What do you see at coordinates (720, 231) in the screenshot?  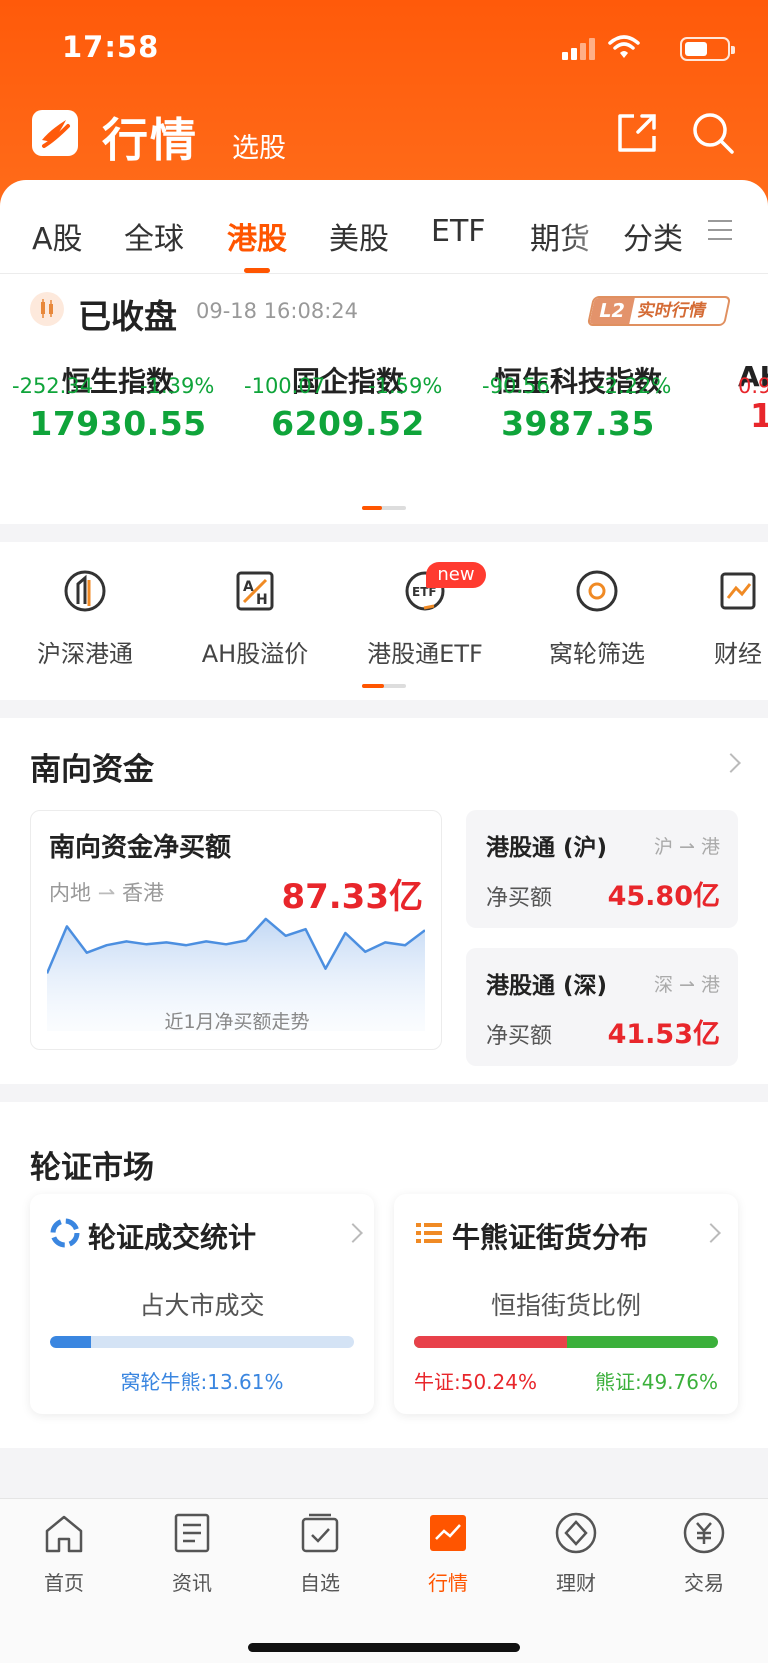 I see `tab-menu-icon` at bounding box center [720, 231].